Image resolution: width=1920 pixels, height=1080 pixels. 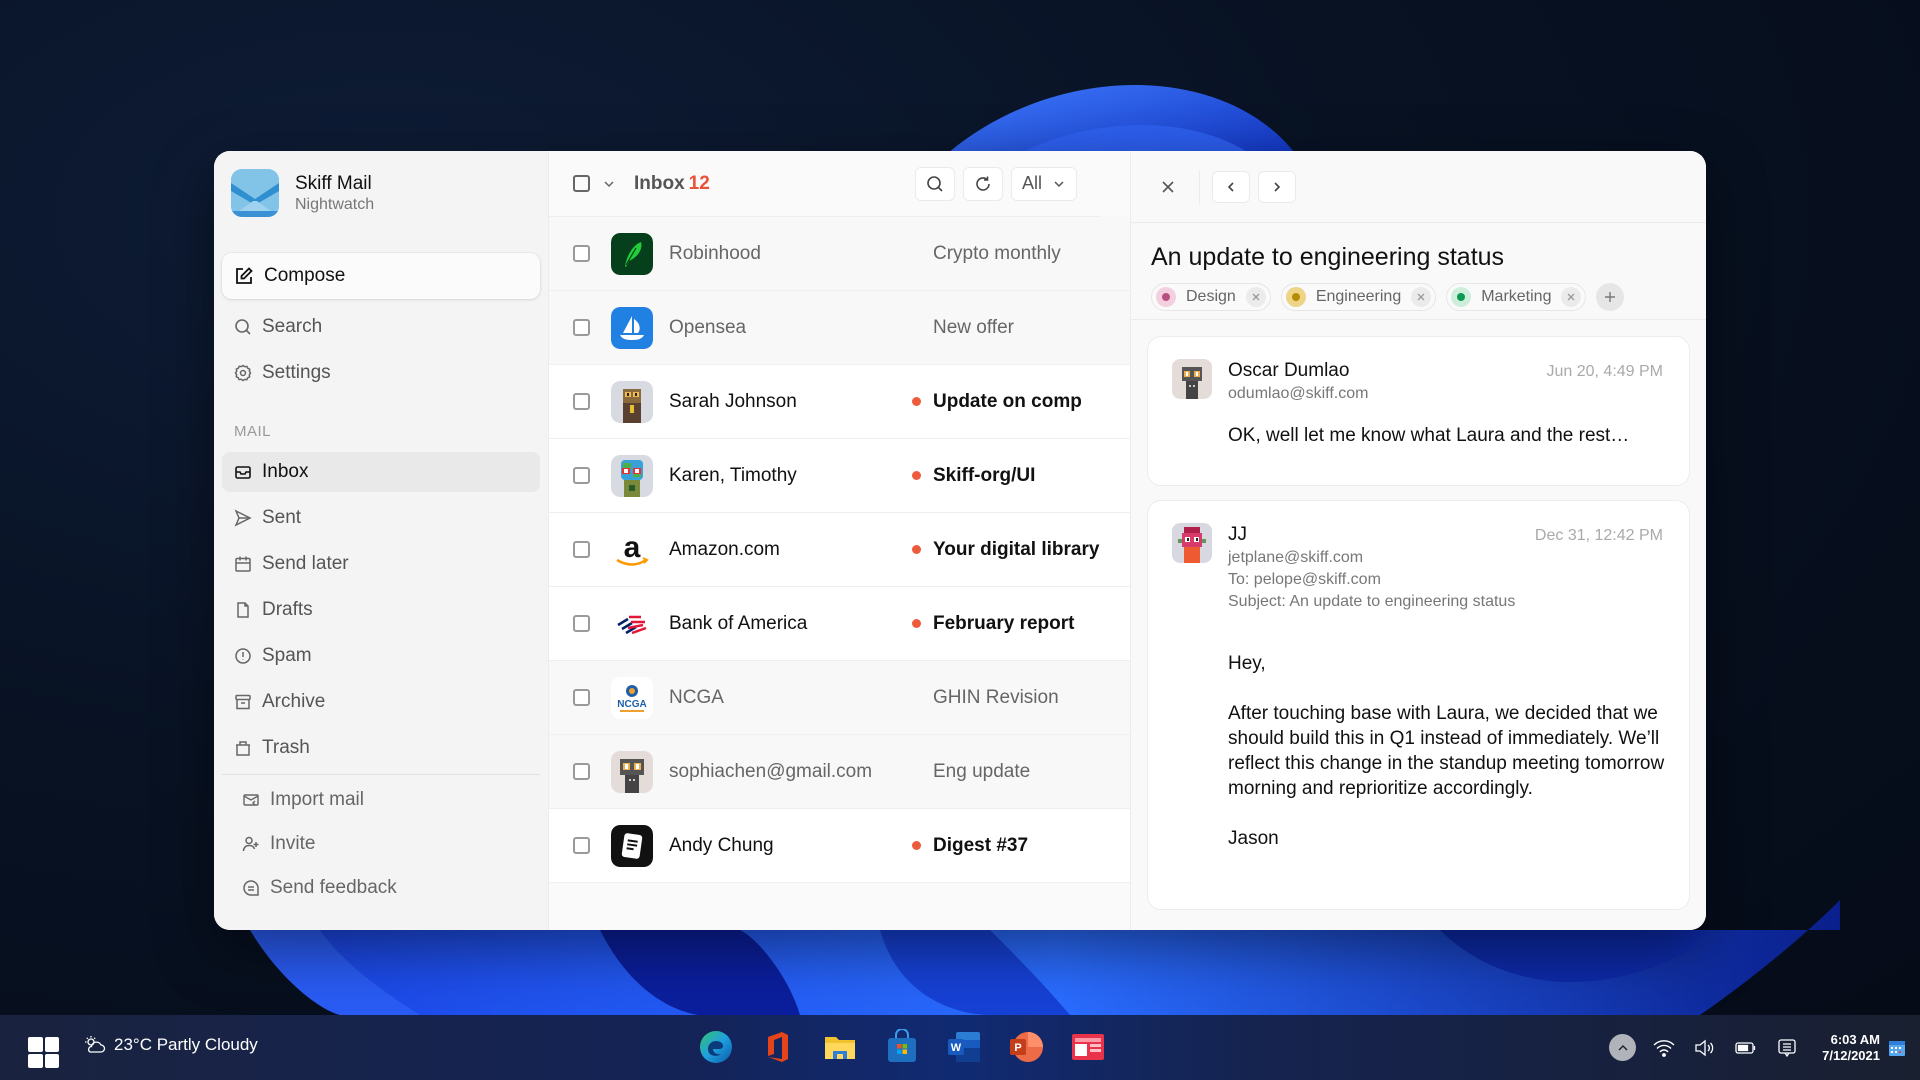 What do you see at coordinates (1745, 1047) in the screenshot?
I see `battery-button` at bounding box center [1745, 1047].